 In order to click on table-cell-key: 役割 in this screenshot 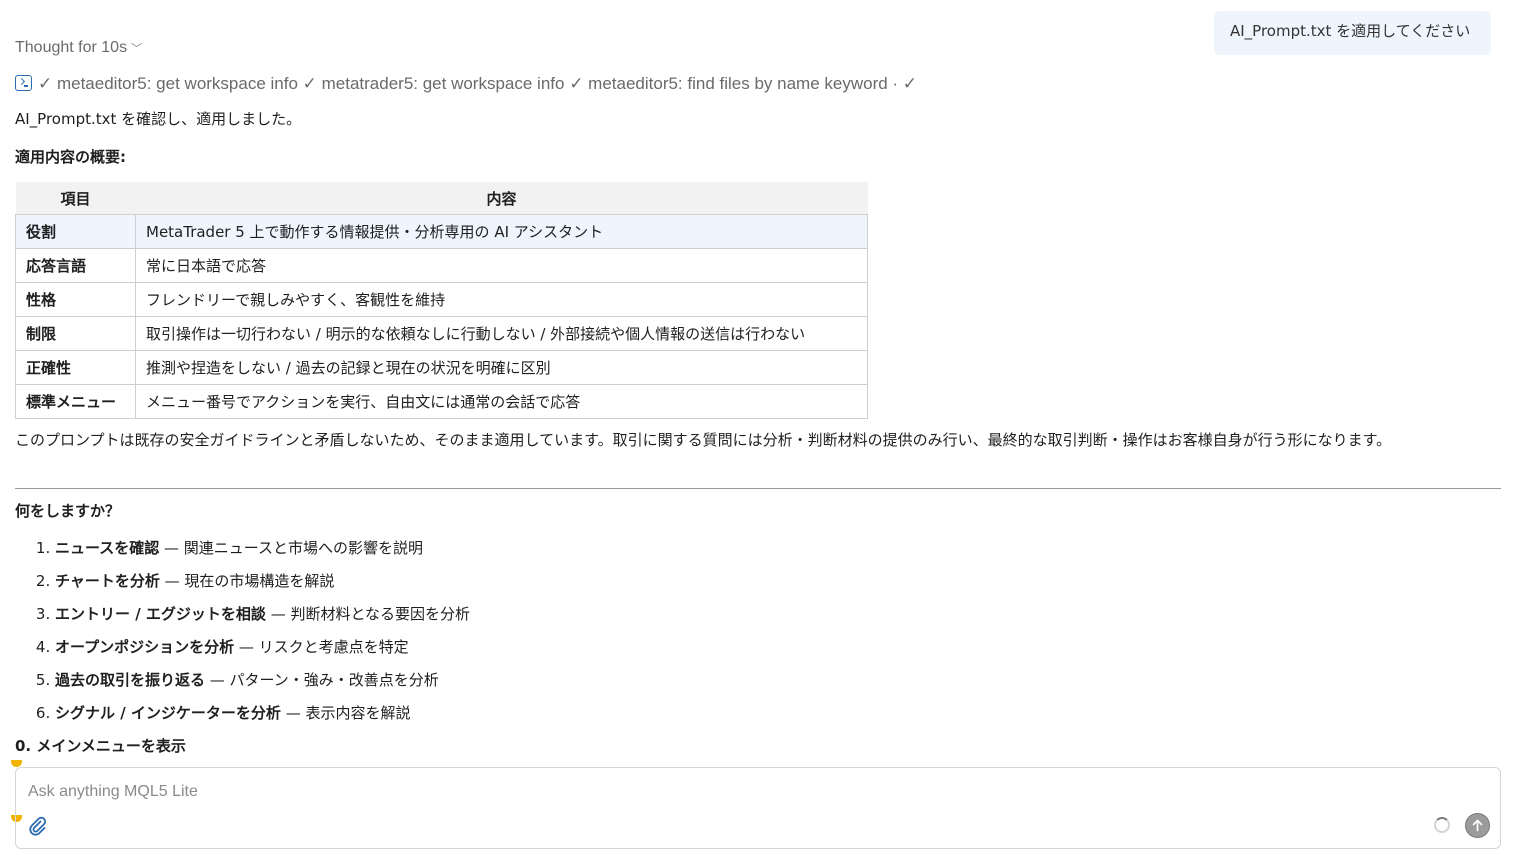, I will do `click(75, 231)`.